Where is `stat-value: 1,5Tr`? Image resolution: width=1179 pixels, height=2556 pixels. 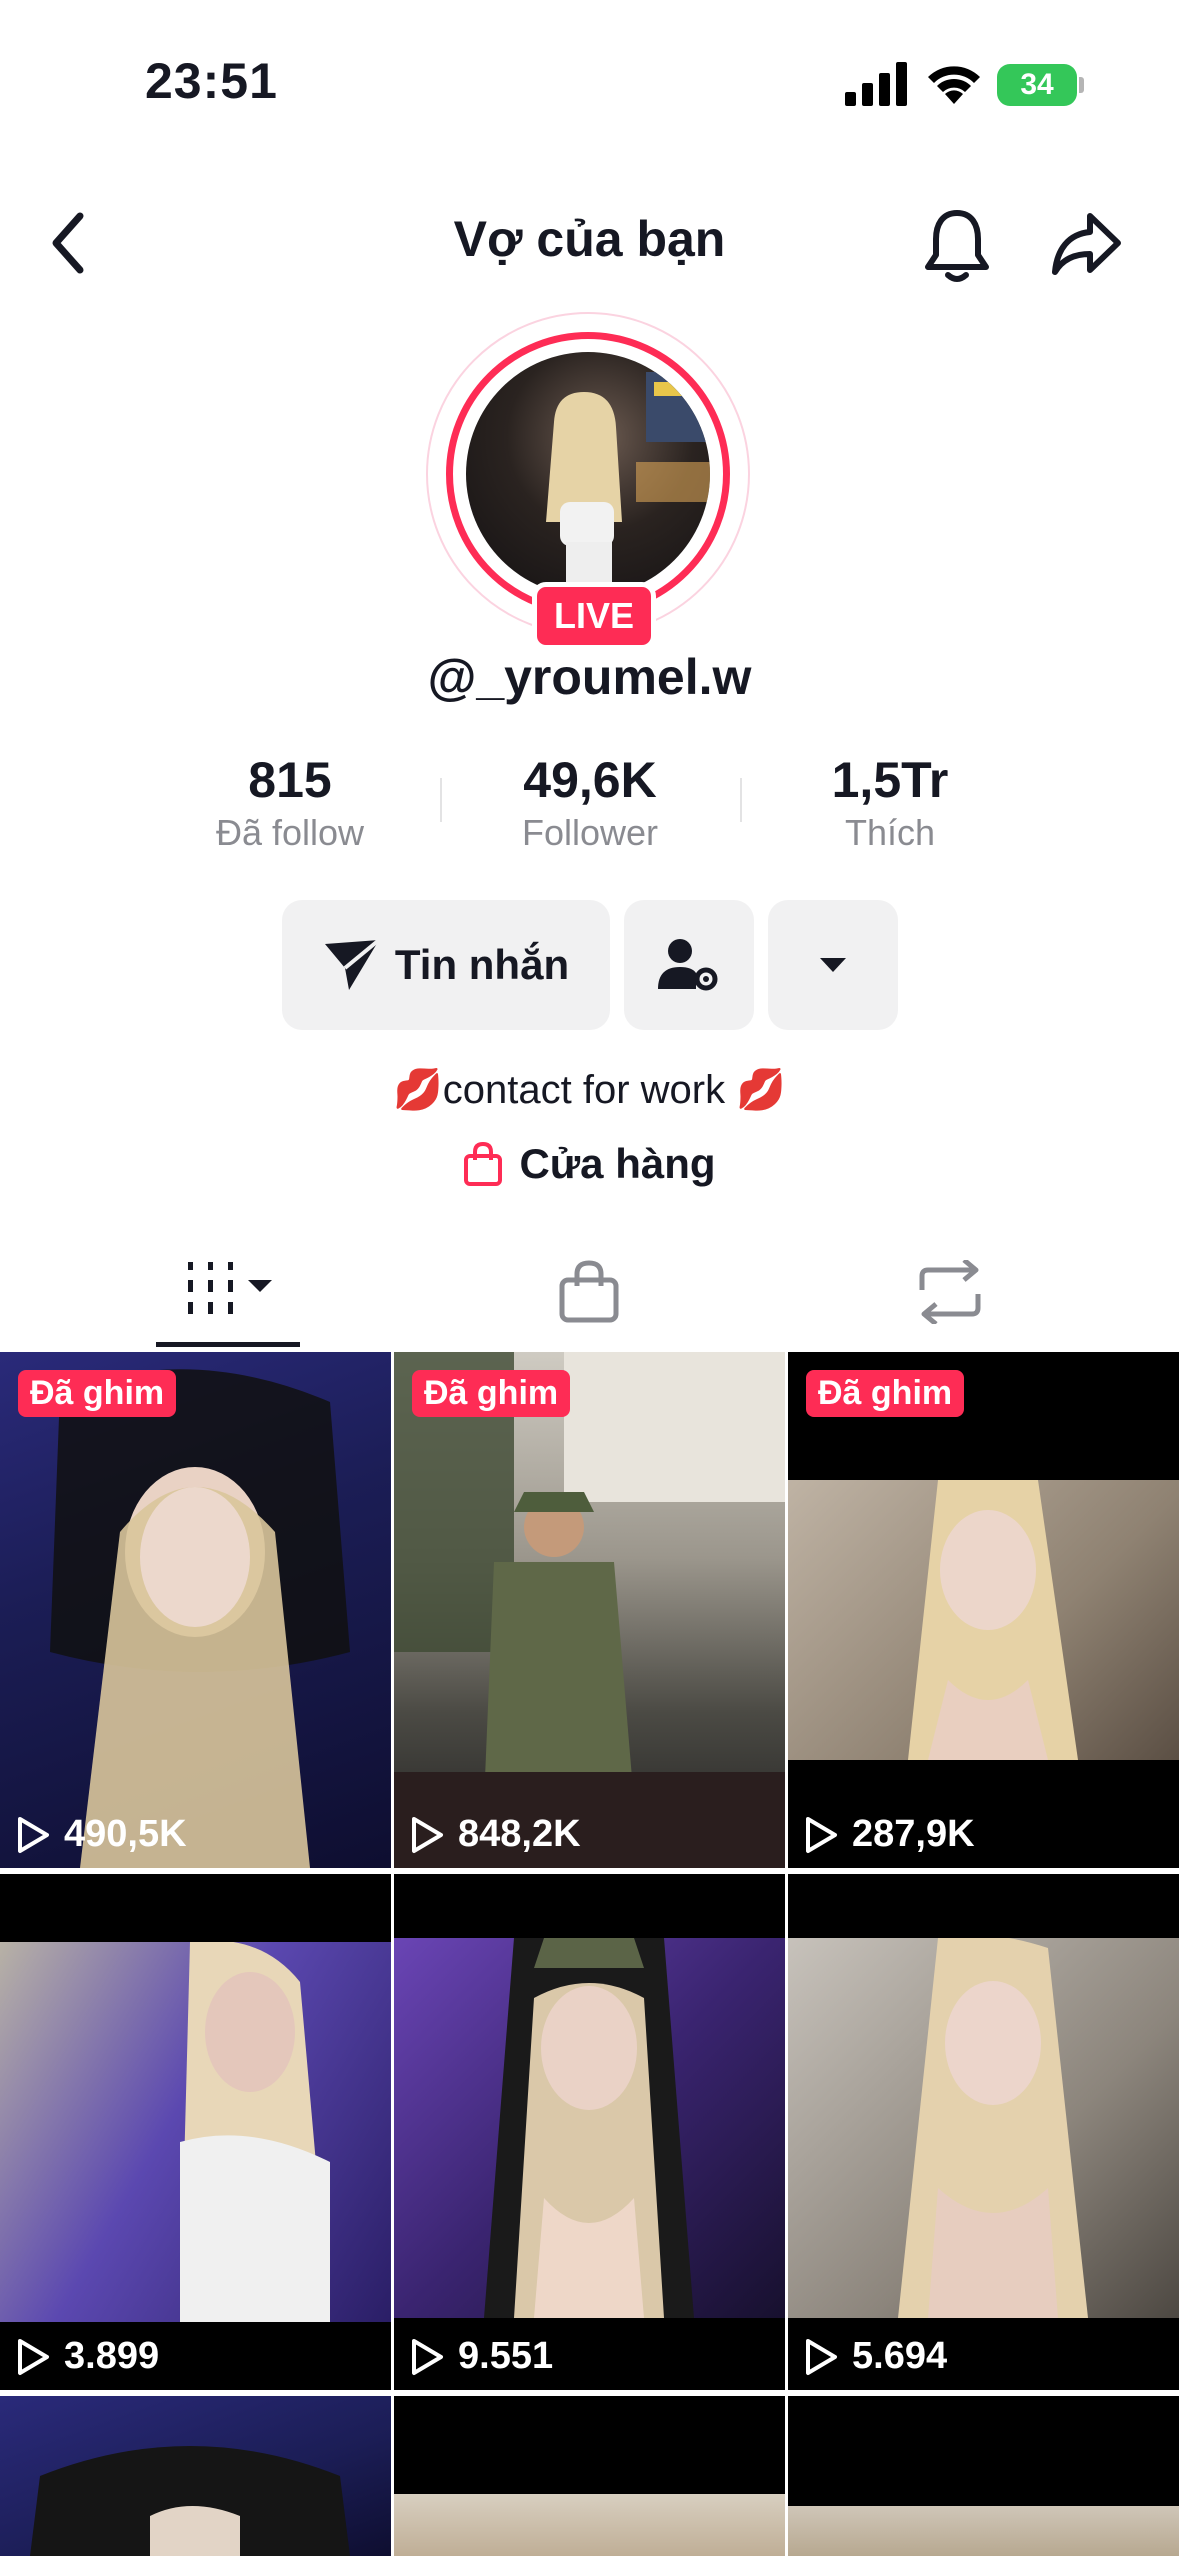
stat-value: 1,5Tr is located at coordinates (890, 780).